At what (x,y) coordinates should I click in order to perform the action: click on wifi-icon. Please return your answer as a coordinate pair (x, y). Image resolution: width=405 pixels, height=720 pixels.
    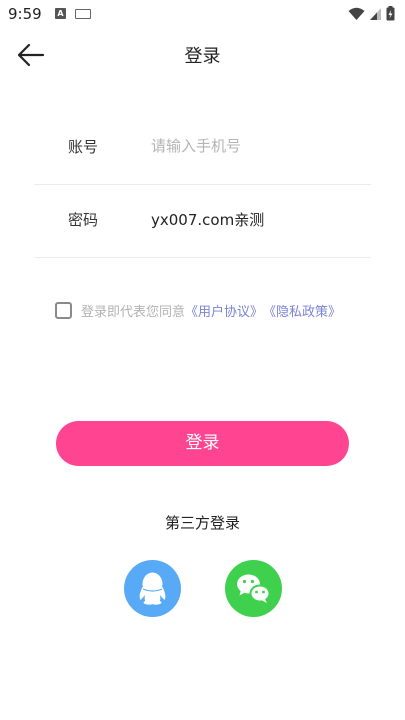
    Looking at the image, I should click on (356, 13).